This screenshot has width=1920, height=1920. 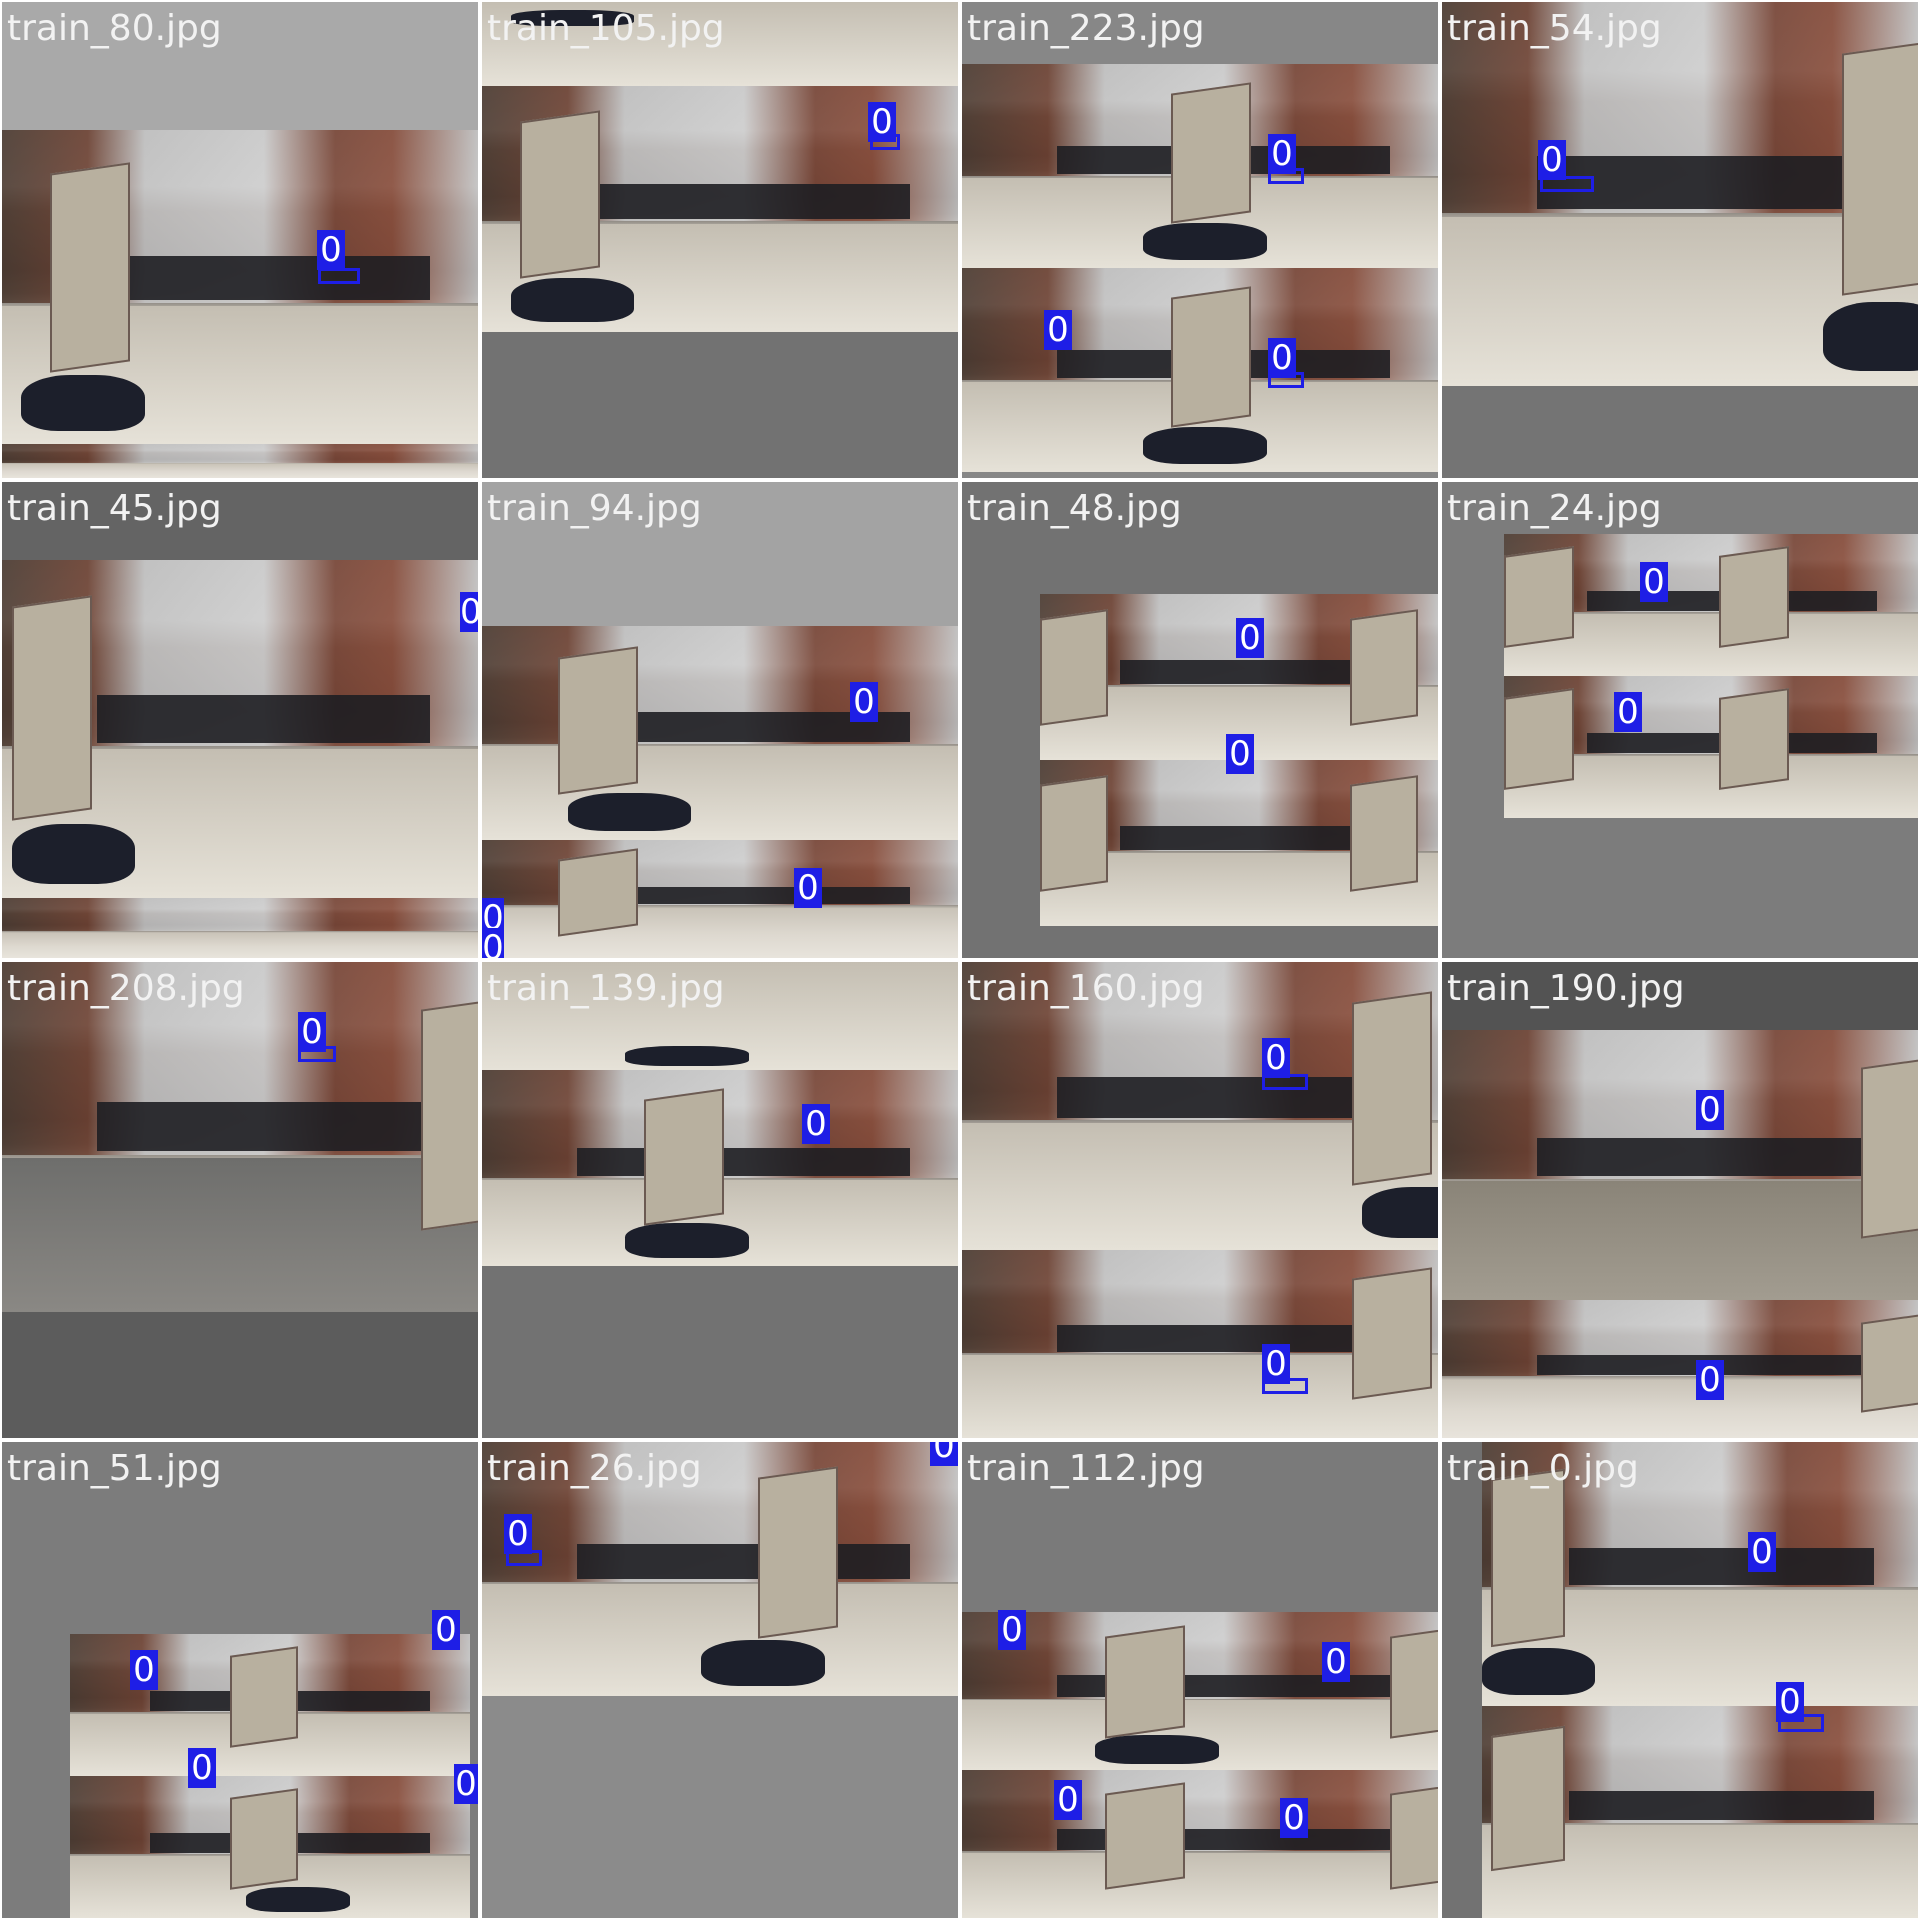 I want to click on tile-title: train_51.jpg, so click(x=114, y=1468).